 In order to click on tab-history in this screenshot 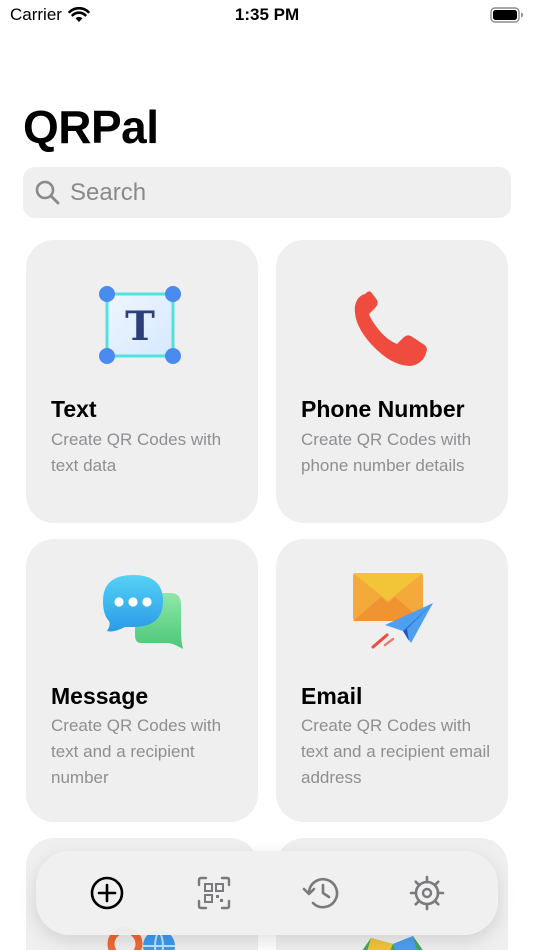, I will do `click(320, 893)`.